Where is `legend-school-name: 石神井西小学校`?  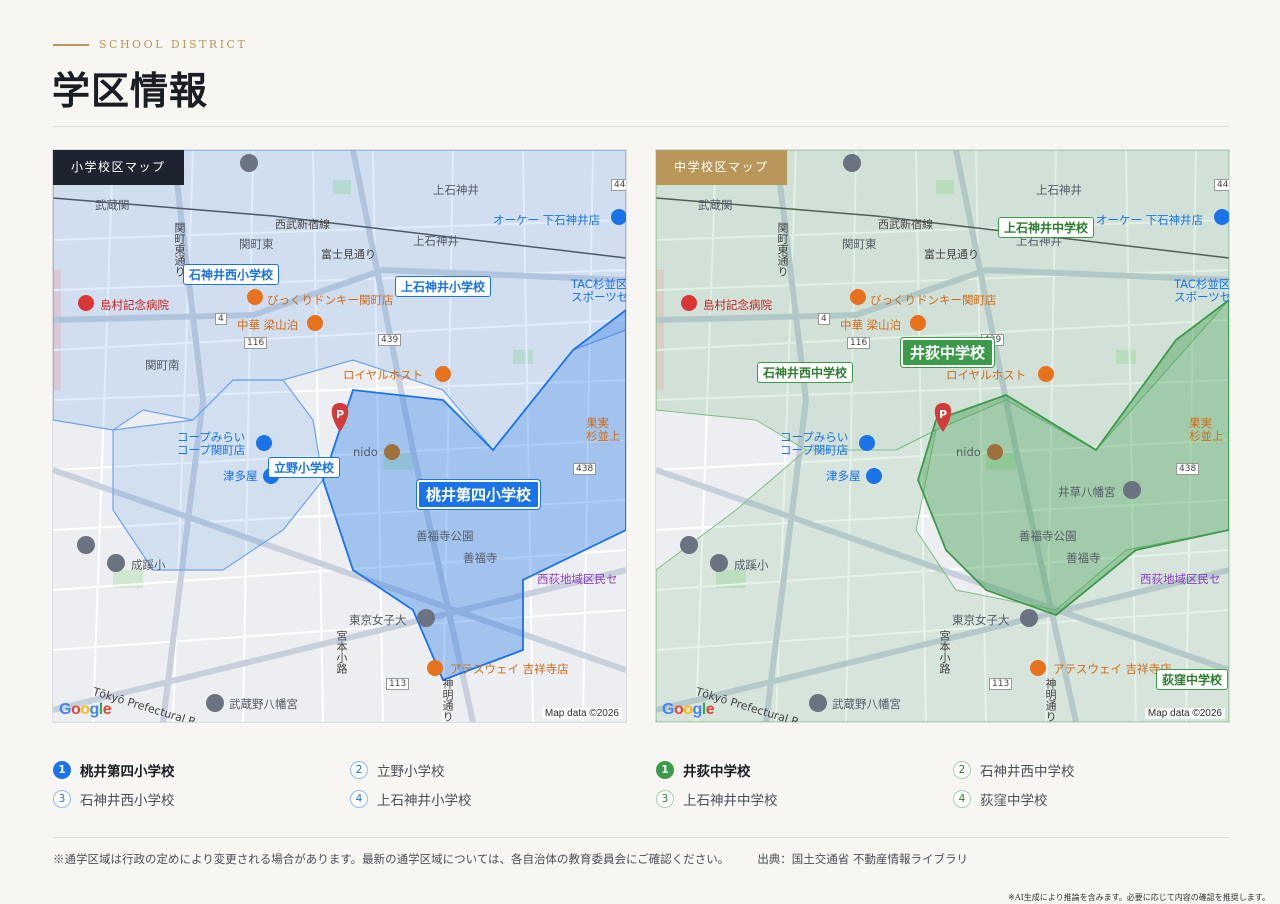 legend-school-name: 石神井西小学校 is located at coordinates (127, 801).